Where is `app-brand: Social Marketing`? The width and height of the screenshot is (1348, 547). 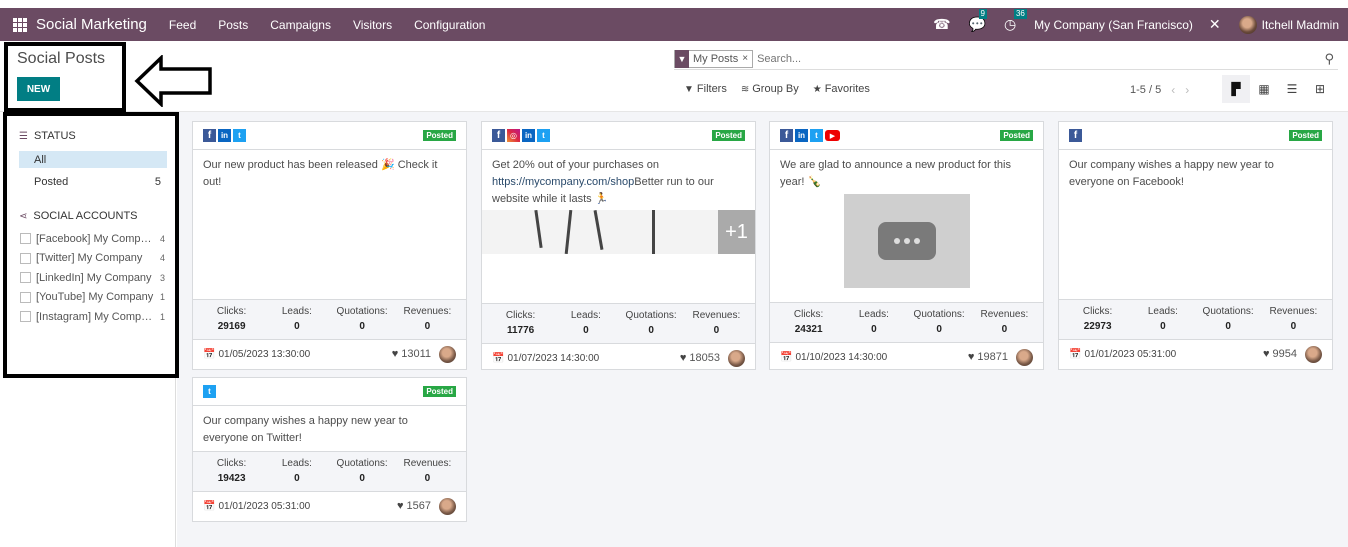
app-brand: Social Marketing is located at coordinates (91, 24).